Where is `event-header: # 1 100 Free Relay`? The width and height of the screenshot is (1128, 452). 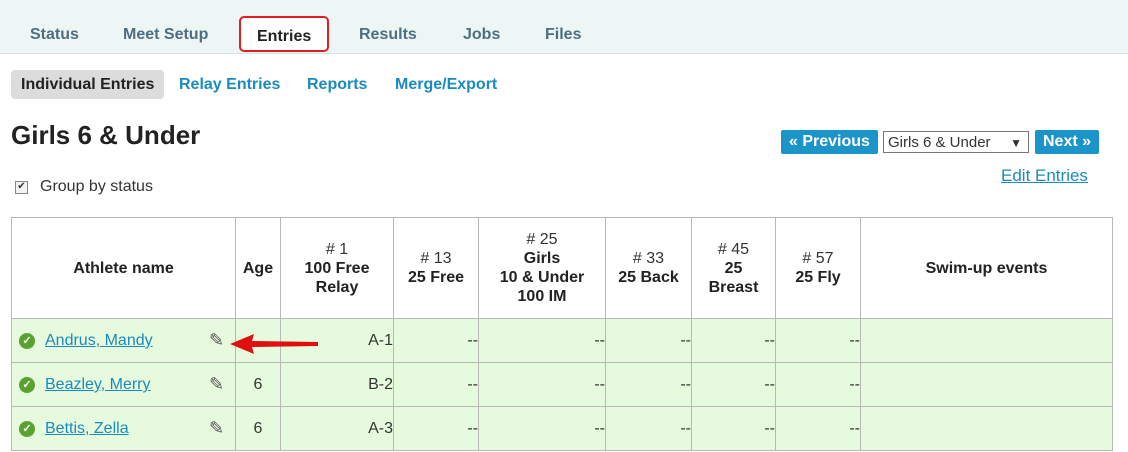 event-header: # 1 100 Free Relay is located at coordinates (337, 268).